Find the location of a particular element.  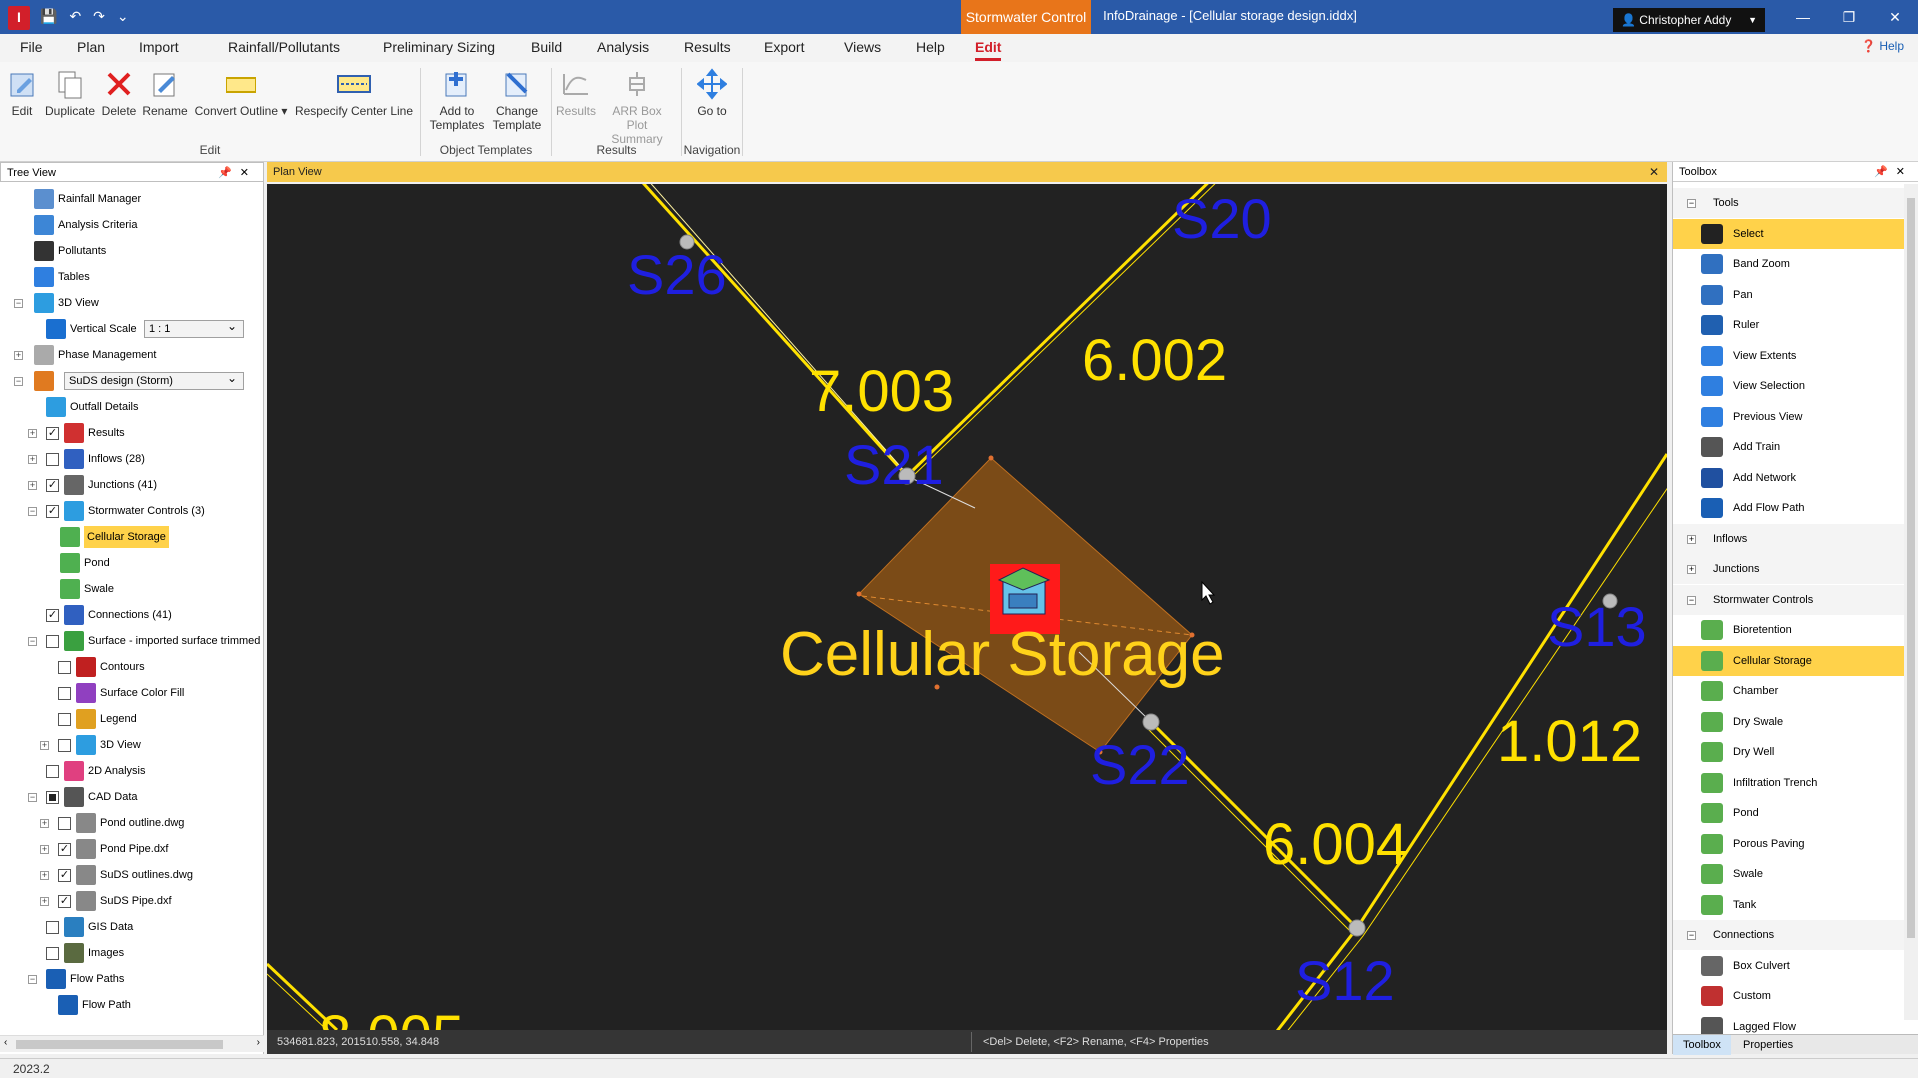

tree-item-suds-outlines-dwg: + ✓ SuDS outlines.dwg is located at coordinates (132, 875).